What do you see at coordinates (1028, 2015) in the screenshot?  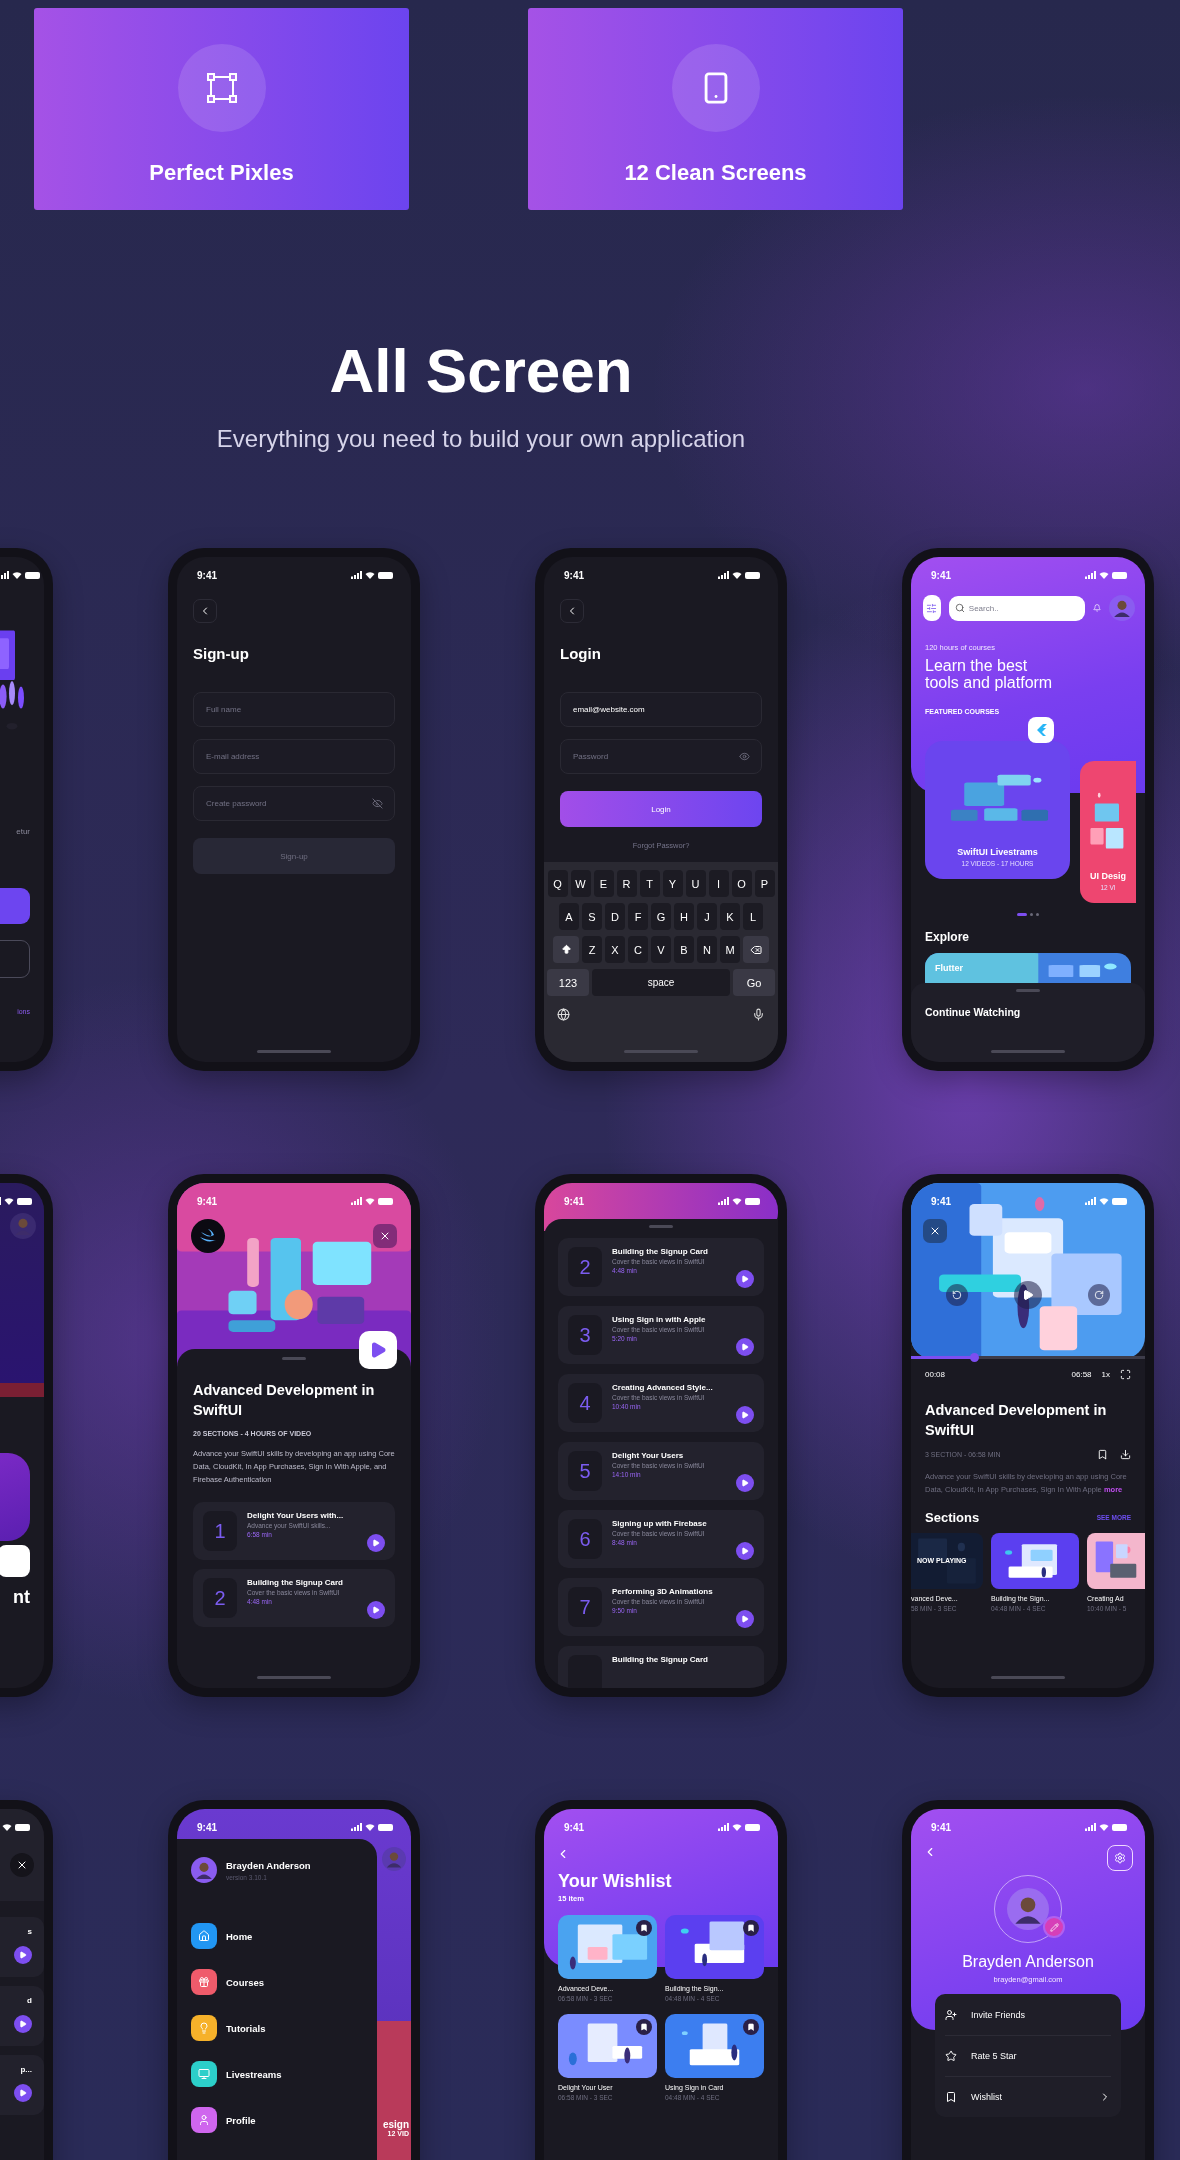 I see `option-item: Invite Friends` at bounding box center [1028, 2015].